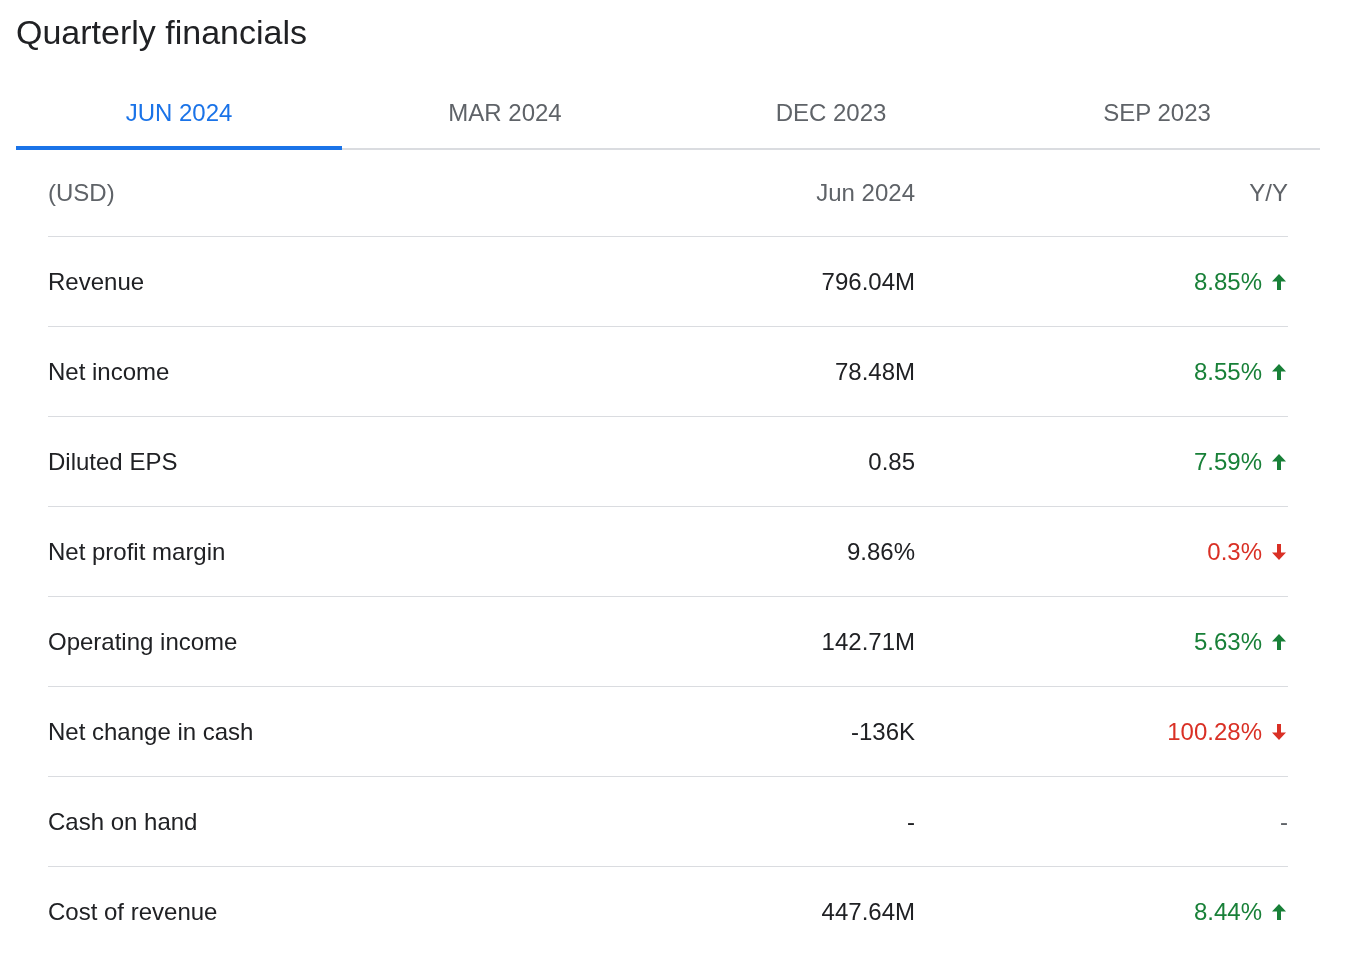  What do you see at coordinates (891, 461) in the screenshot?
I see `metric-value: 0.85` at bounding box center [891, 461].